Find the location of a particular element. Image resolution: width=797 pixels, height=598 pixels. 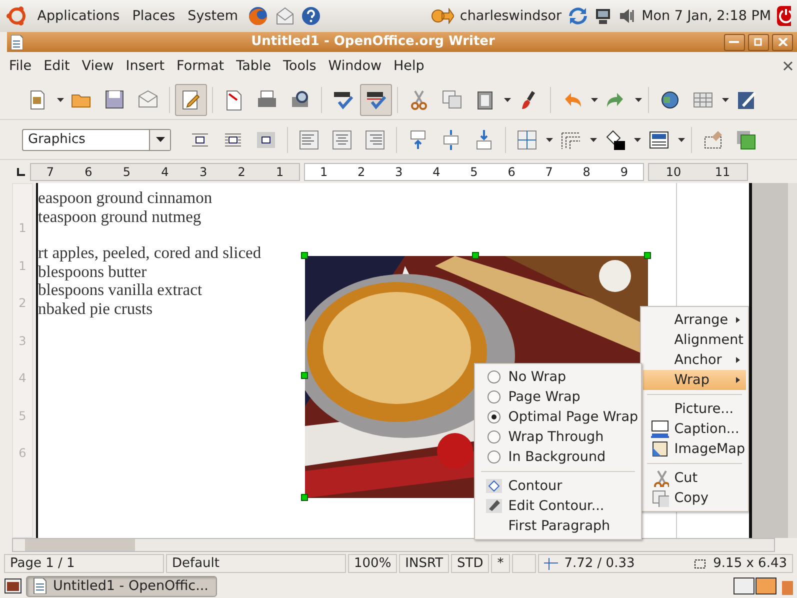

user-name: charleswindsor is located at coordinates (511, 16).